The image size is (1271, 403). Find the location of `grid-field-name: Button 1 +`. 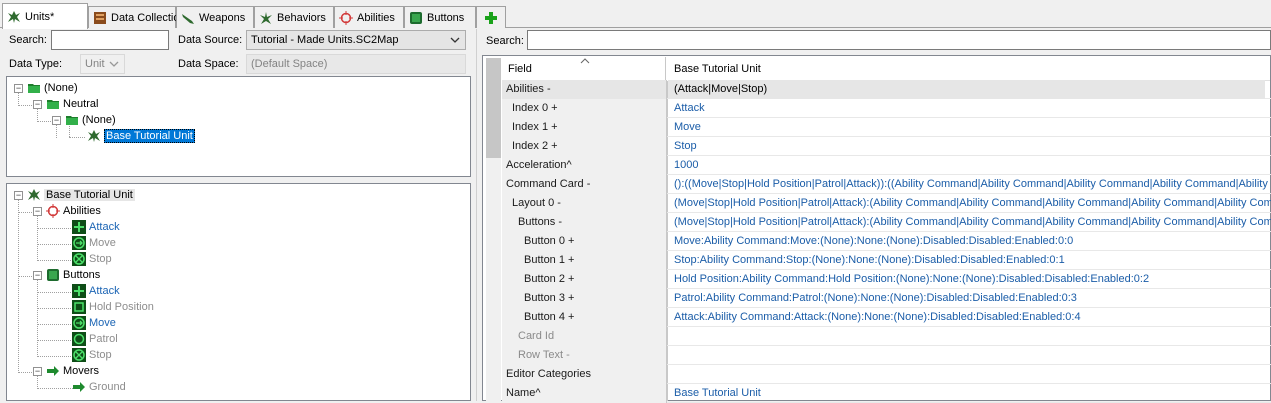

grid-field-name: Button 1 + is located at coordinates (584, 260).